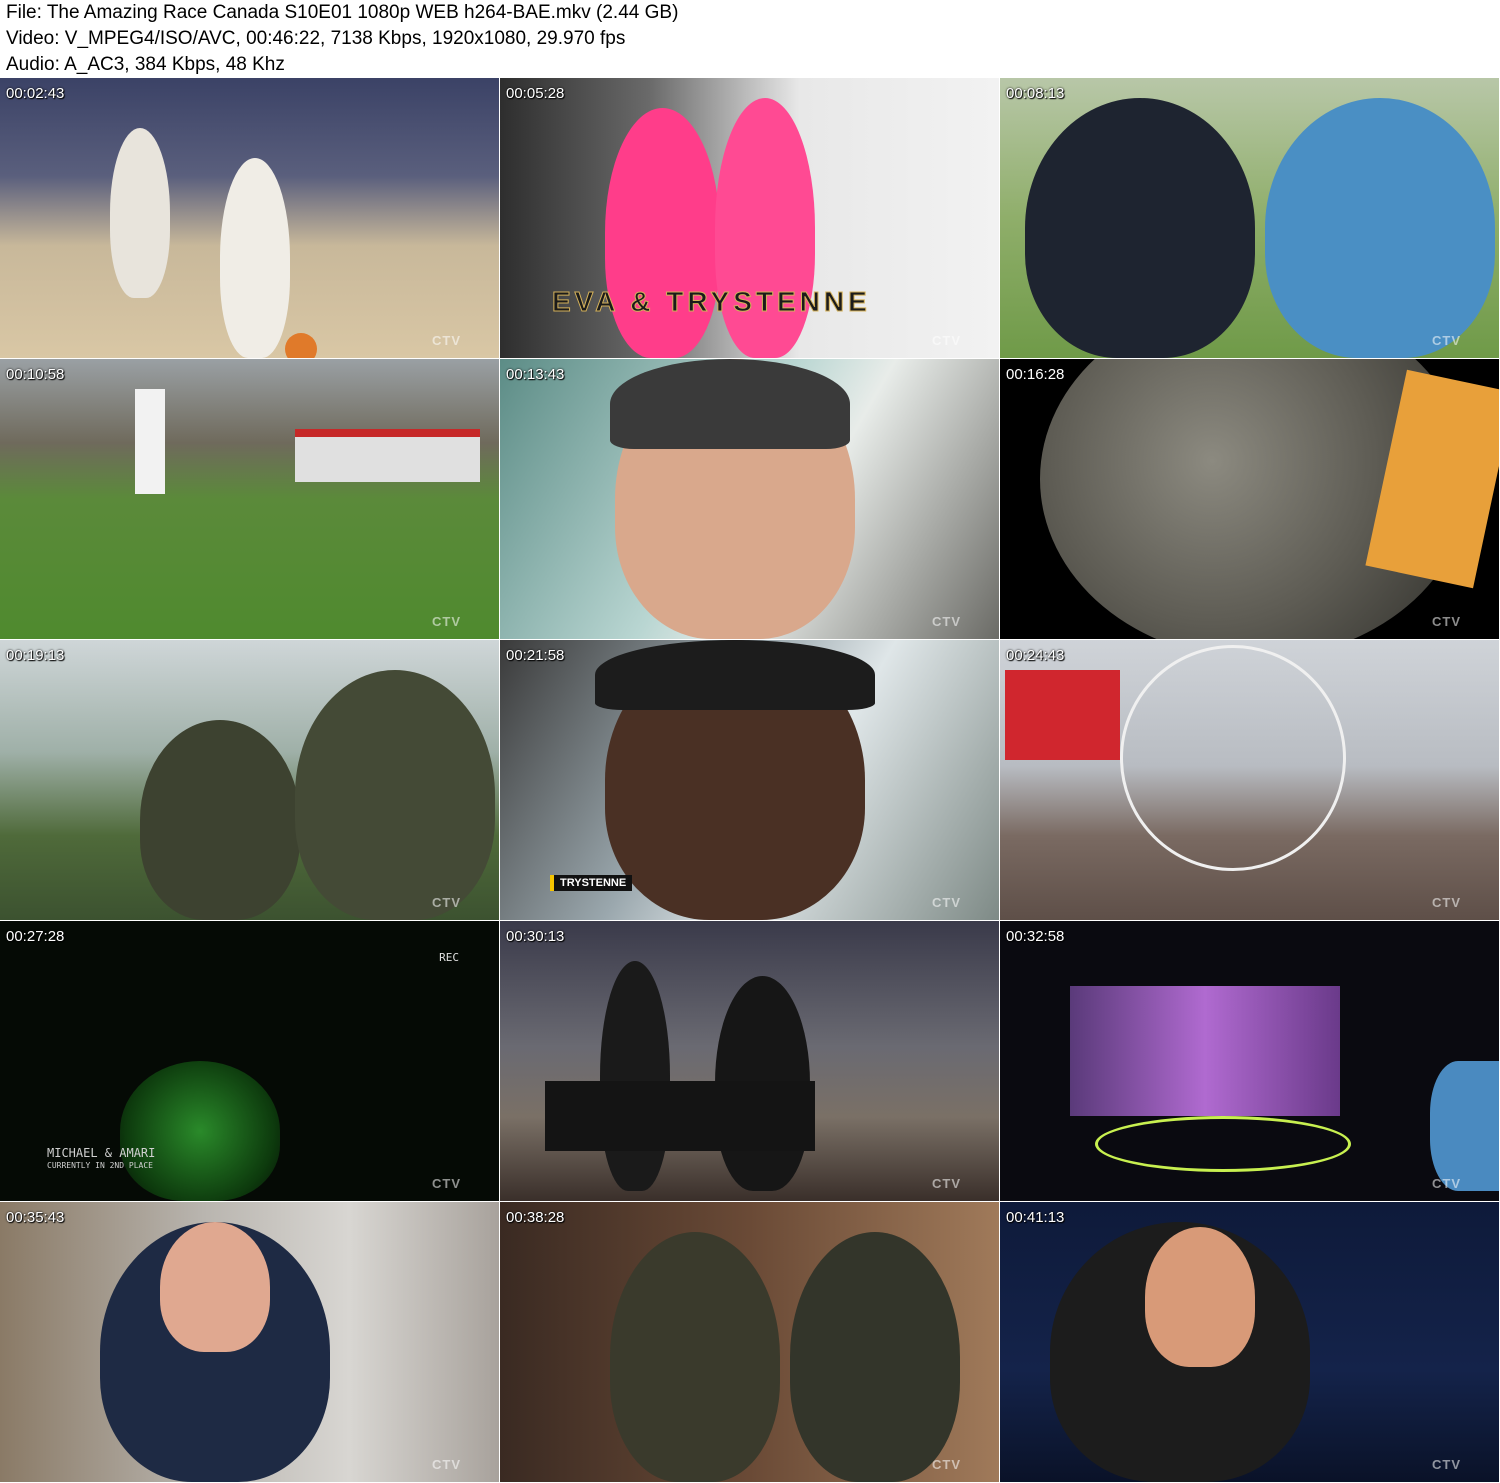 The height and width of the screenshot is (1483, 1500). I want to click on timestamp: 00:41:13, so click(1035, 1217).